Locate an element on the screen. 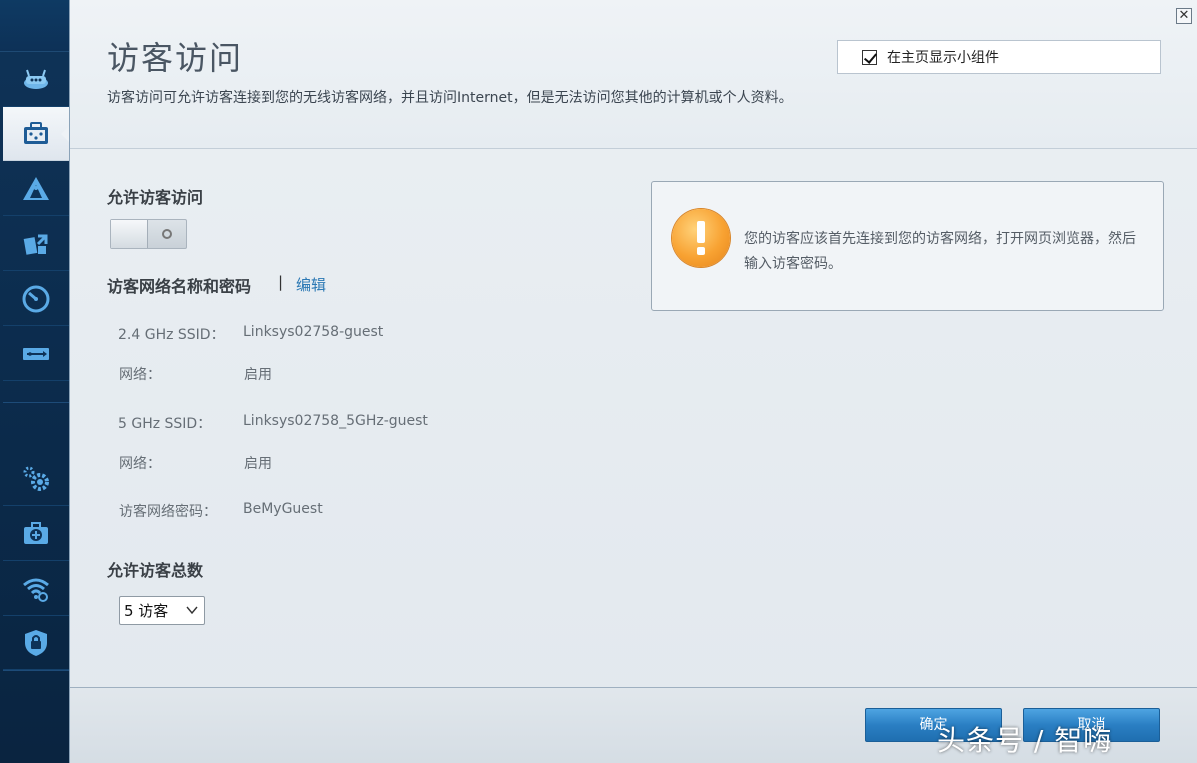 The width and height of the screenshot is (1197, 763). show-widget-checkbox is located at coordinates (869, 57).